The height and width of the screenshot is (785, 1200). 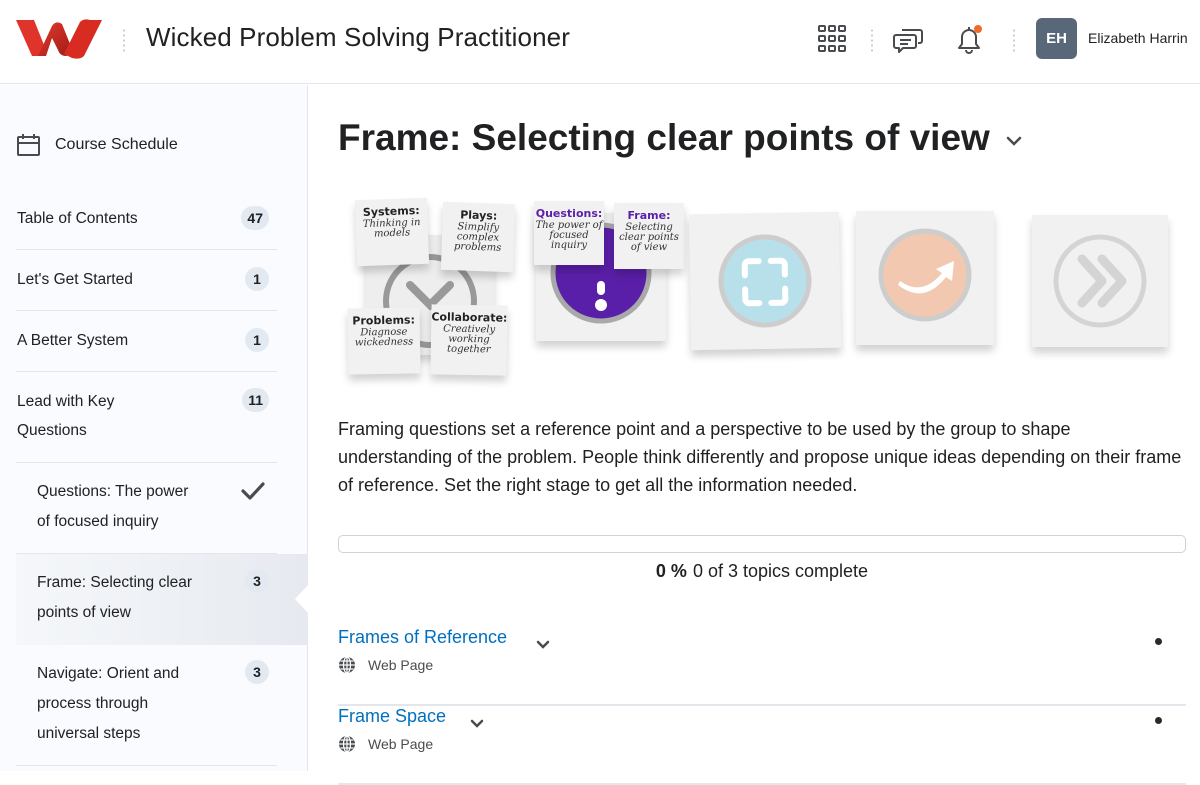 I want to click on sidebar-item-label: Lead with Key, so click(x=66, y=401).